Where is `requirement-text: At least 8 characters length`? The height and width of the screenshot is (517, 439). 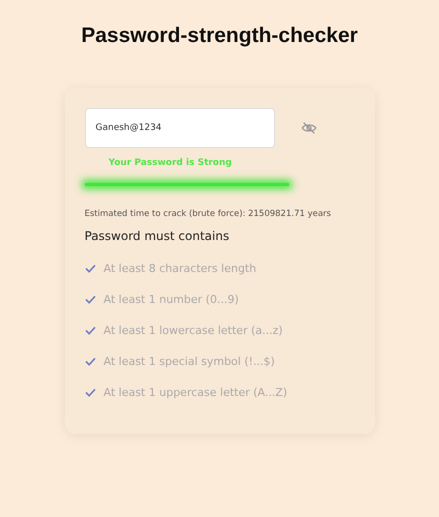 requirement-text: At least 8 characters length is located at coordinates (180, 268).